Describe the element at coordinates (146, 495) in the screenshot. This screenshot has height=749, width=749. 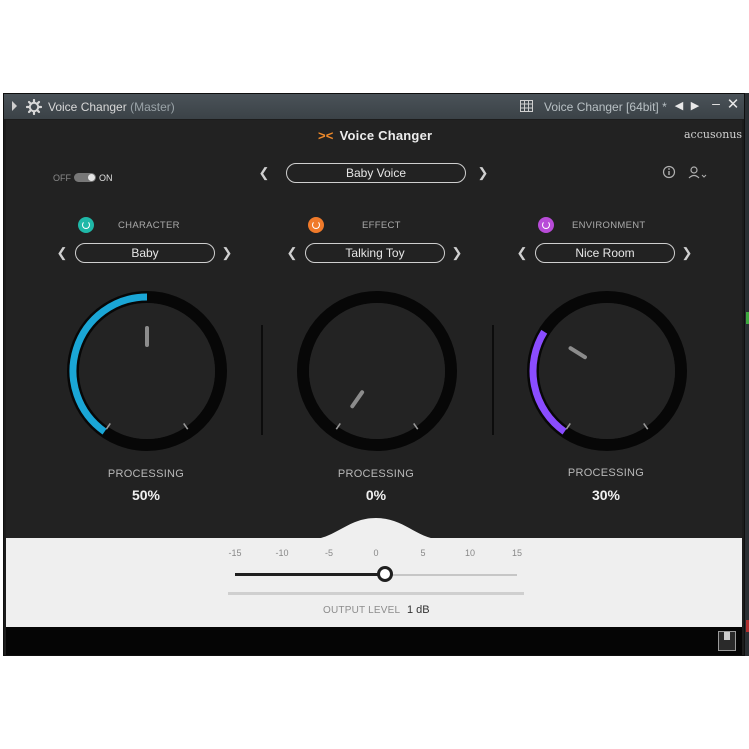
I see `character-processing-value: 50%` at that location.